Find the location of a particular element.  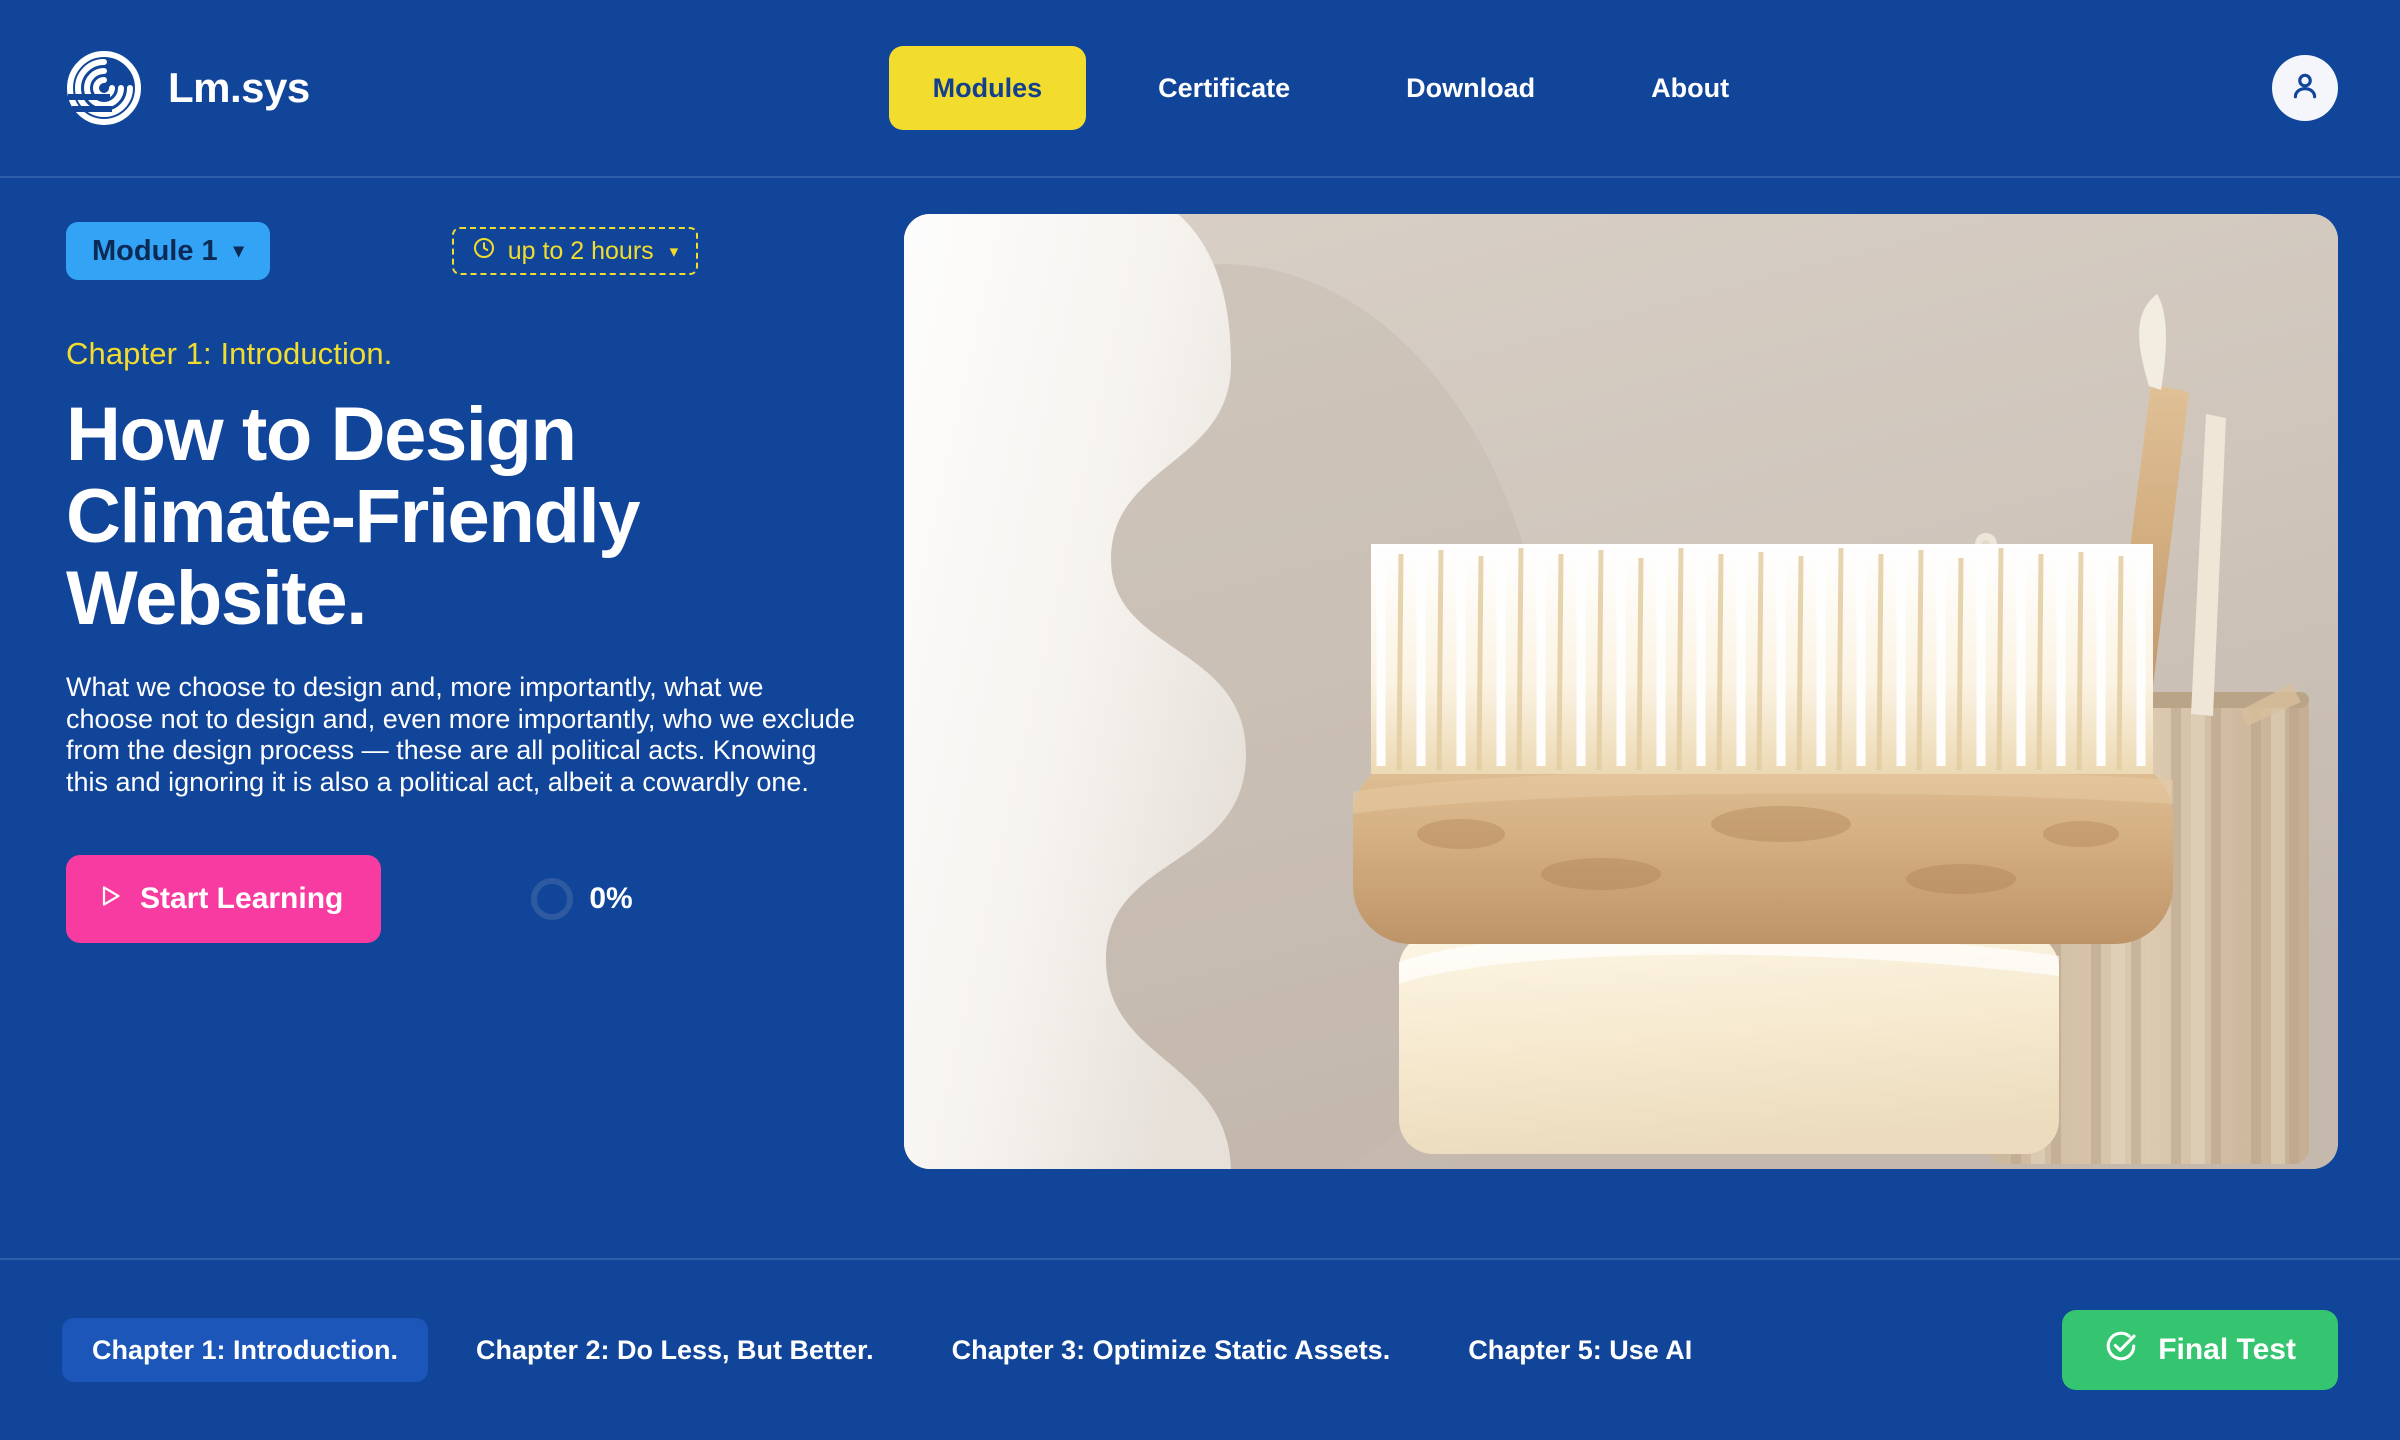

user-avatar-icon is located at coordinates (2305, 88).